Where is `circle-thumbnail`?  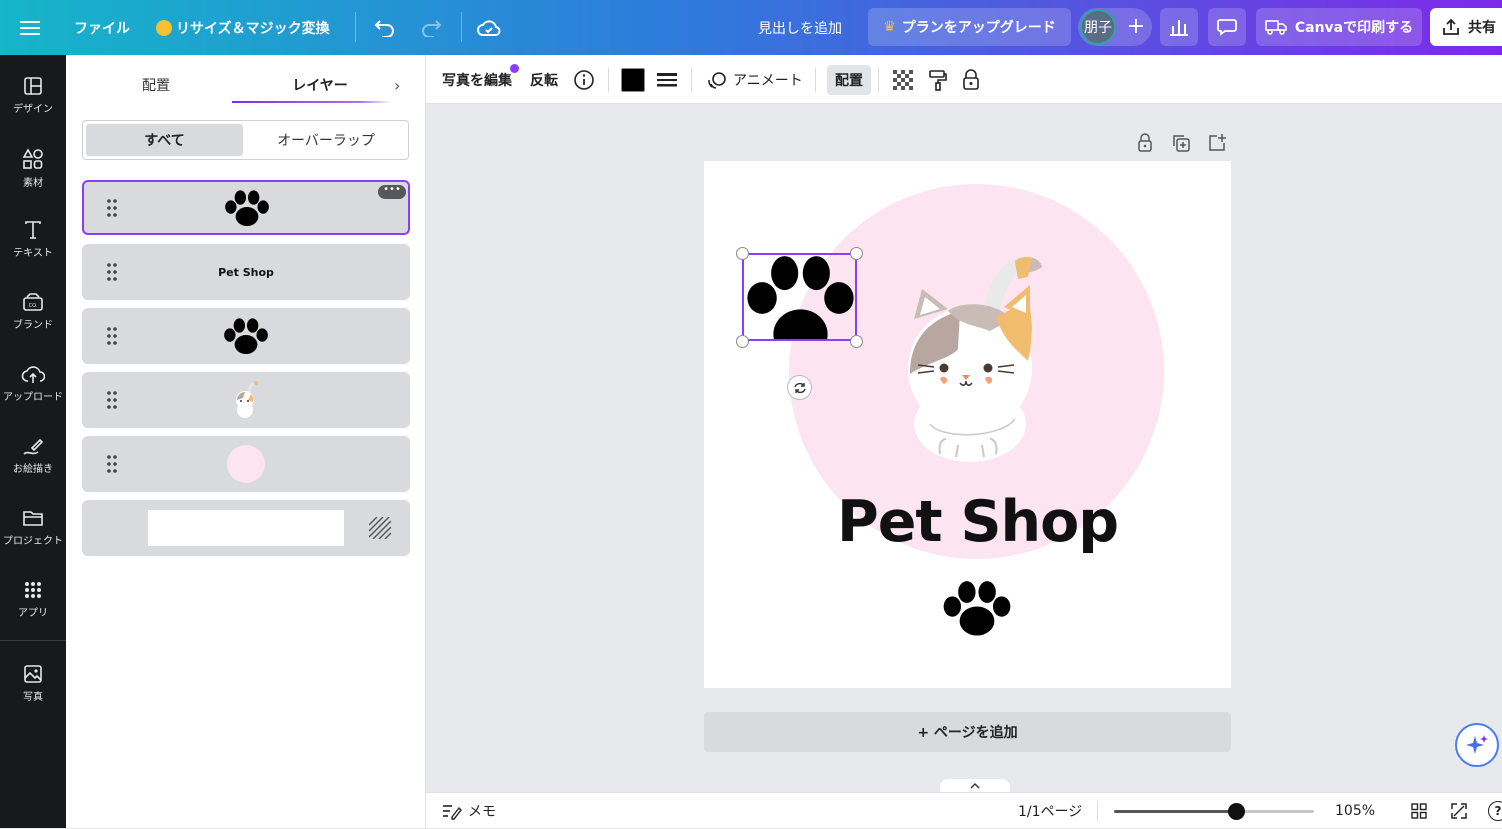
circle-thumbnail is located at coordinates (246, 464).